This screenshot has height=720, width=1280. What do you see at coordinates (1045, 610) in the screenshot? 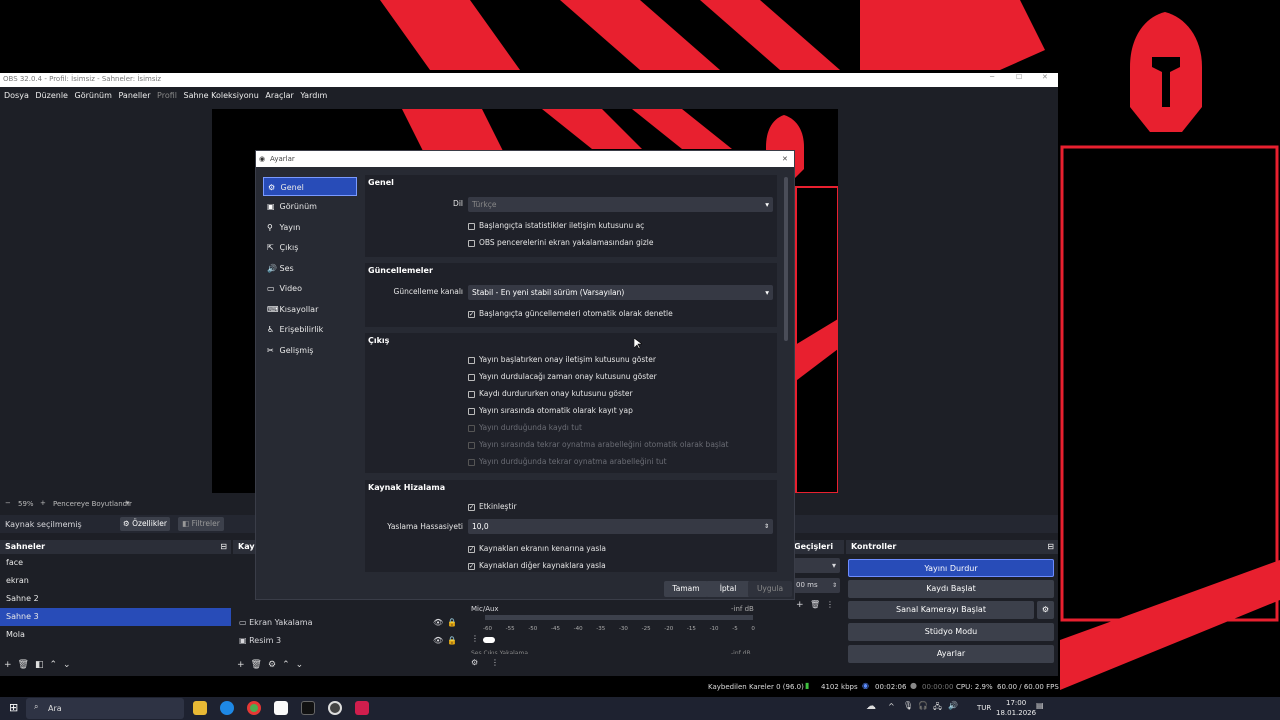
I see `vcam-gear-icon: ⚙` at bounding box center [1045, 610].